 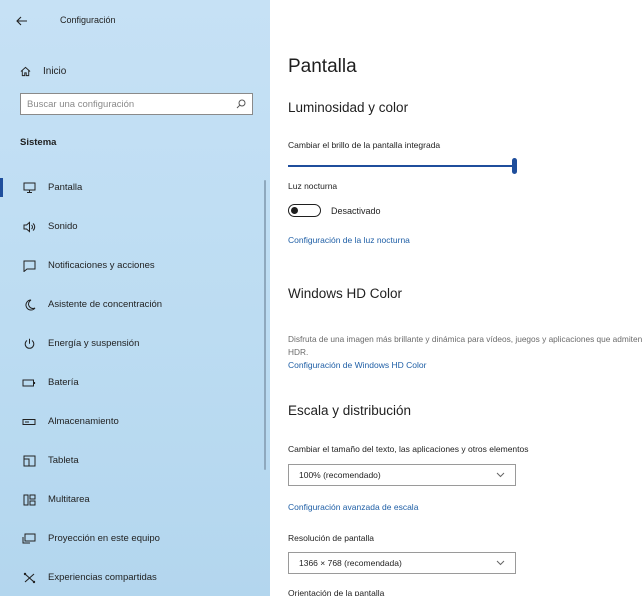 What do you see at coordinates (29, 422) in the screenshot?
I see `storage-icon` at bounding box center [29, 422].